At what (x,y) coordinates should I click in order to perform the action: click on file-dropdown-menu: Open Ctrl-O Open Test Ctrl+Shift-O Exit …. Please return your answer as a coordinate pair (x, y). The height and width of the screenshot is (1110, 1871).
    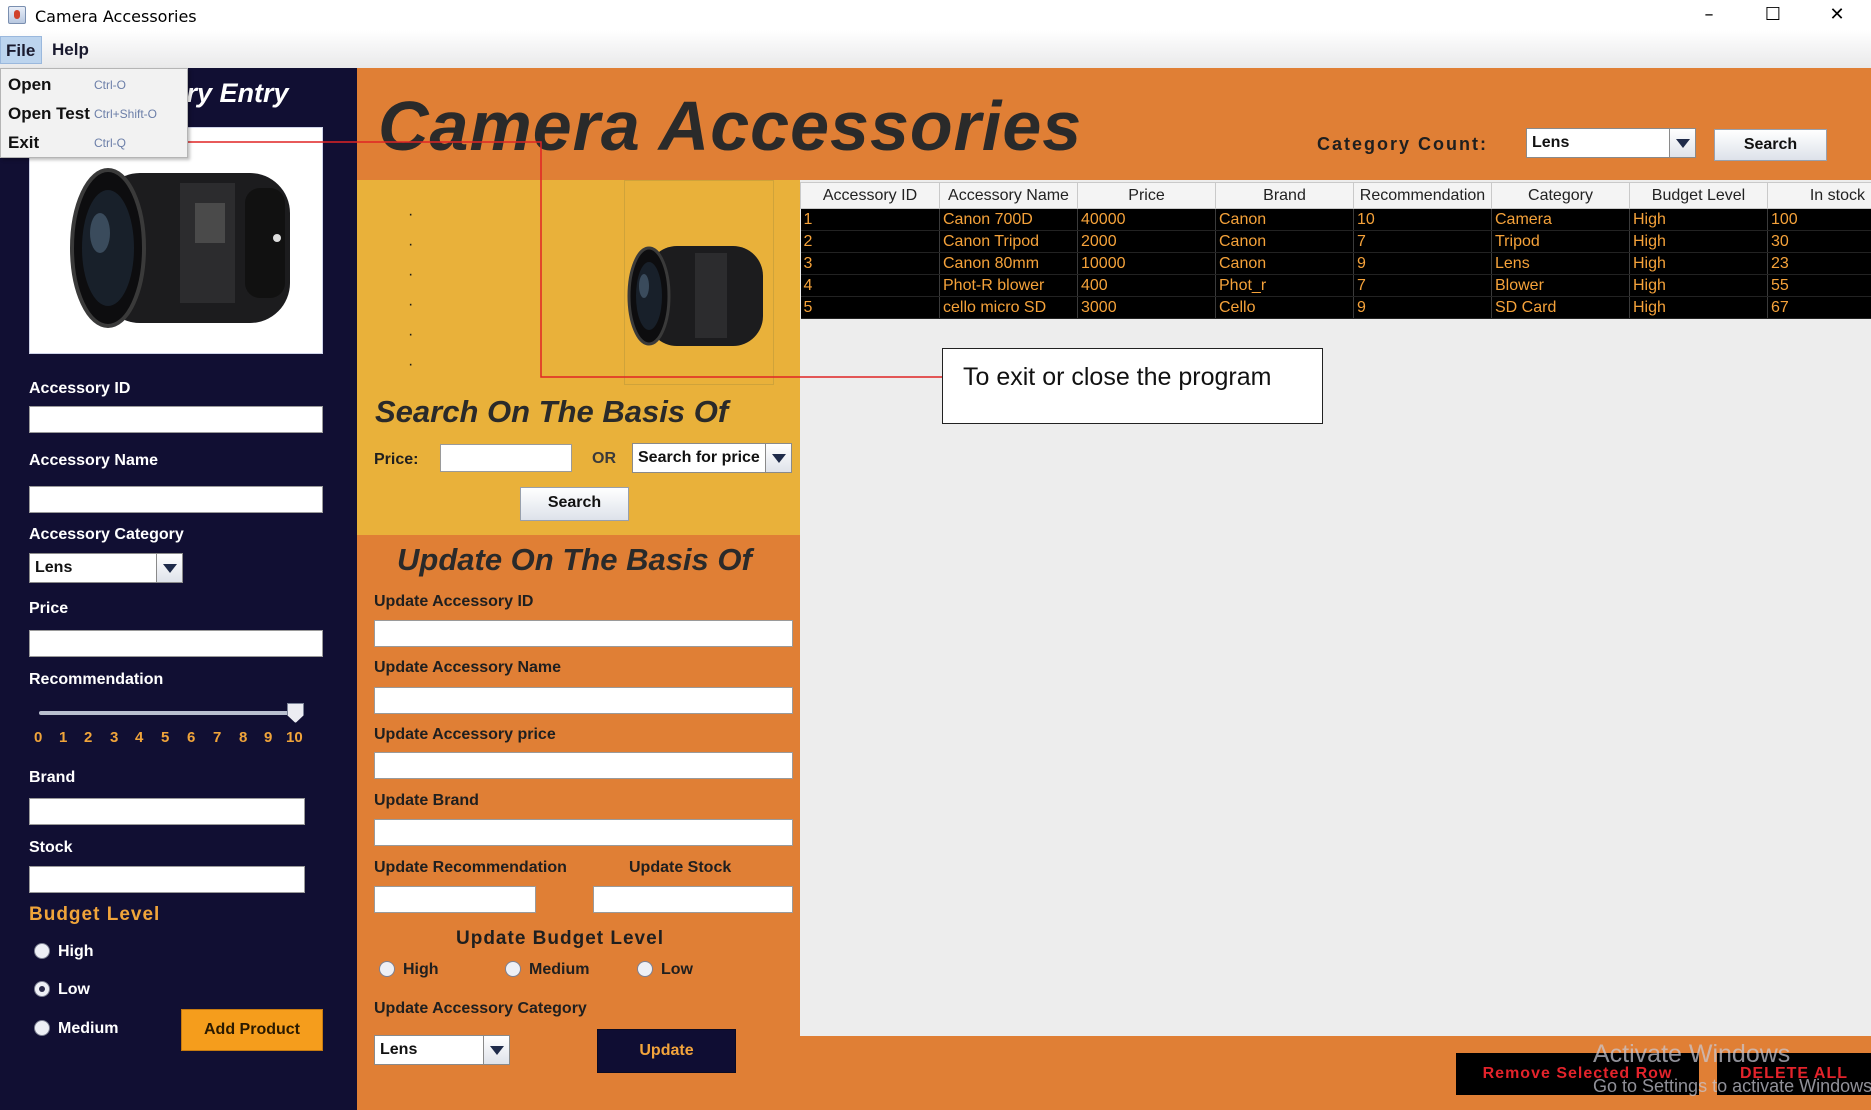
    Looking at the image, I should click on (94, 113).